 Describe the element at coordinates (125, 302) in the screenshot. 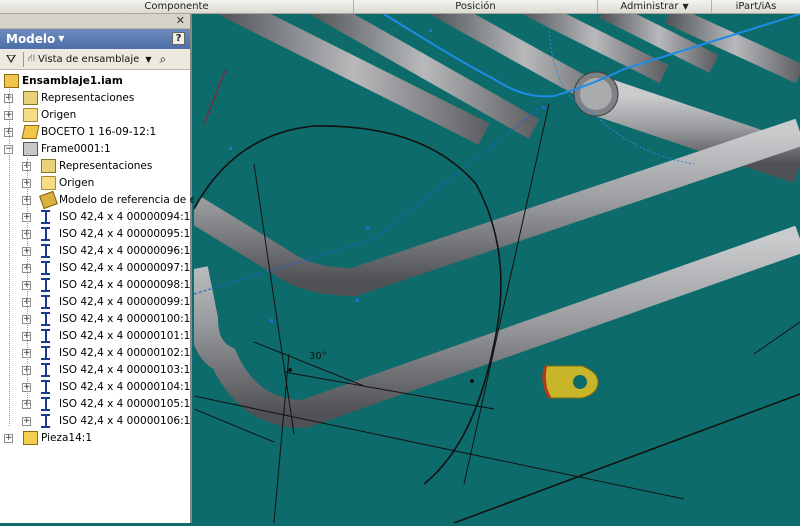

I see `tree-node-label: ISO 42,4 x 4 00000099:1` at that location.